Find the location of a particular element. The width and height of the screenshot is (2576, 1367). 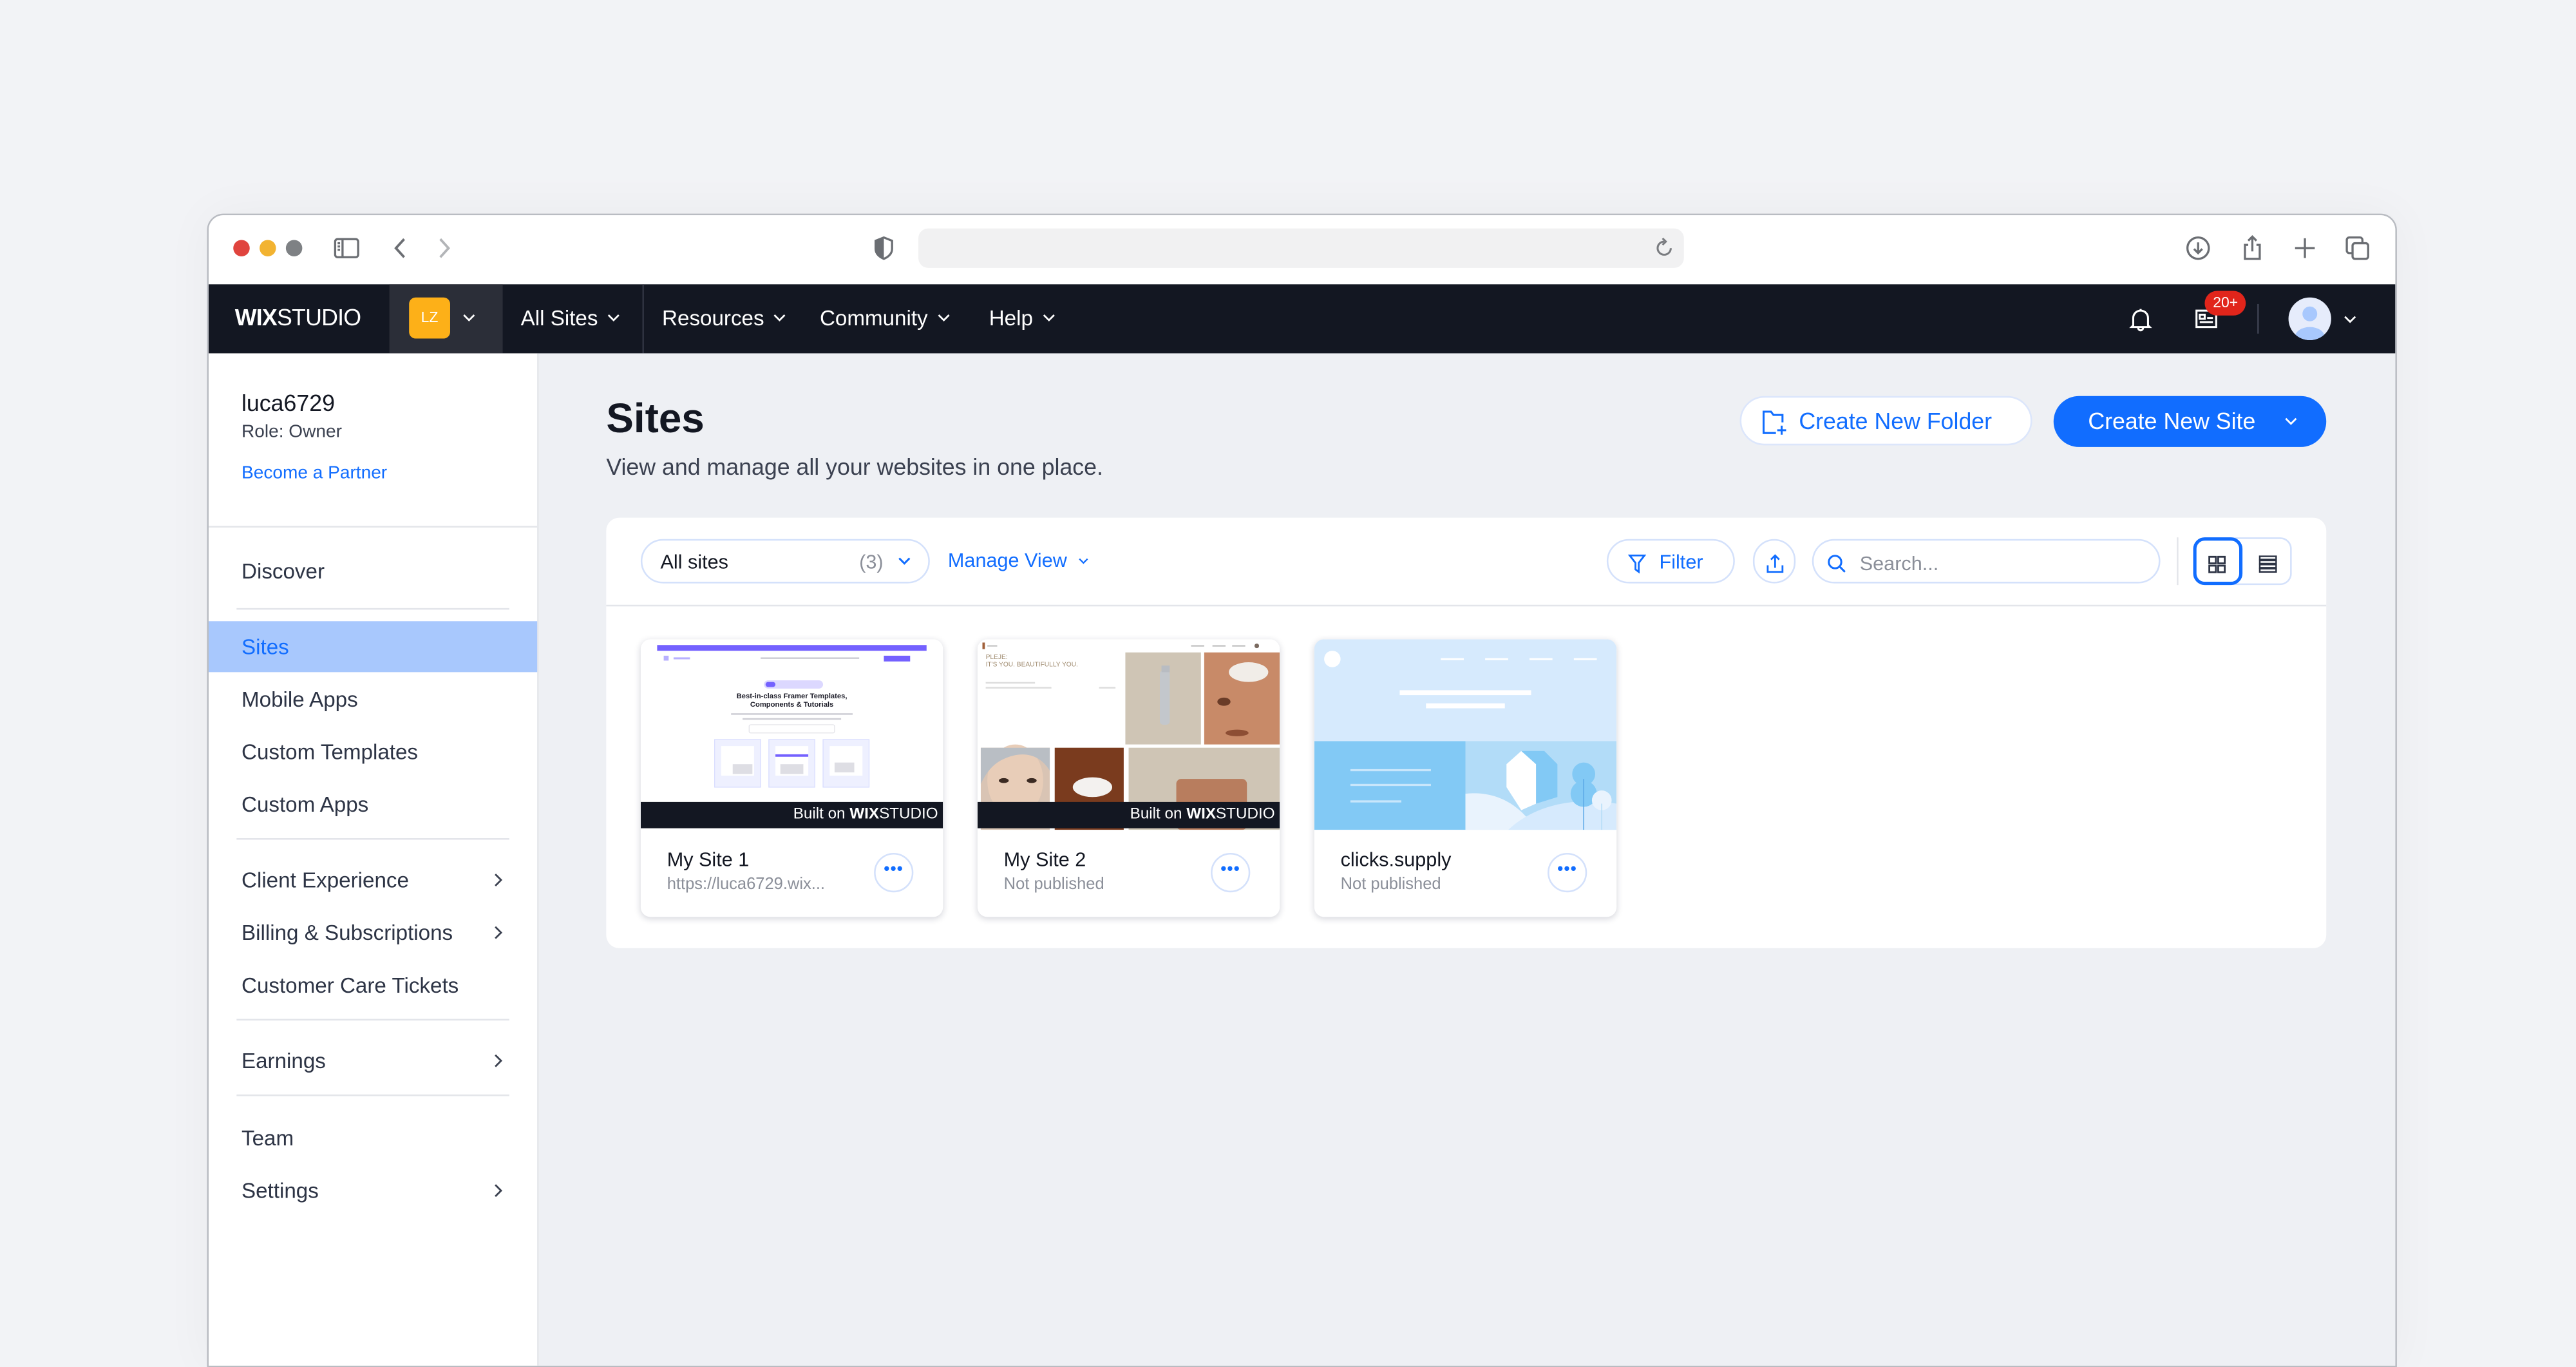

grid-view-button is located at coordinates (2218, 561).